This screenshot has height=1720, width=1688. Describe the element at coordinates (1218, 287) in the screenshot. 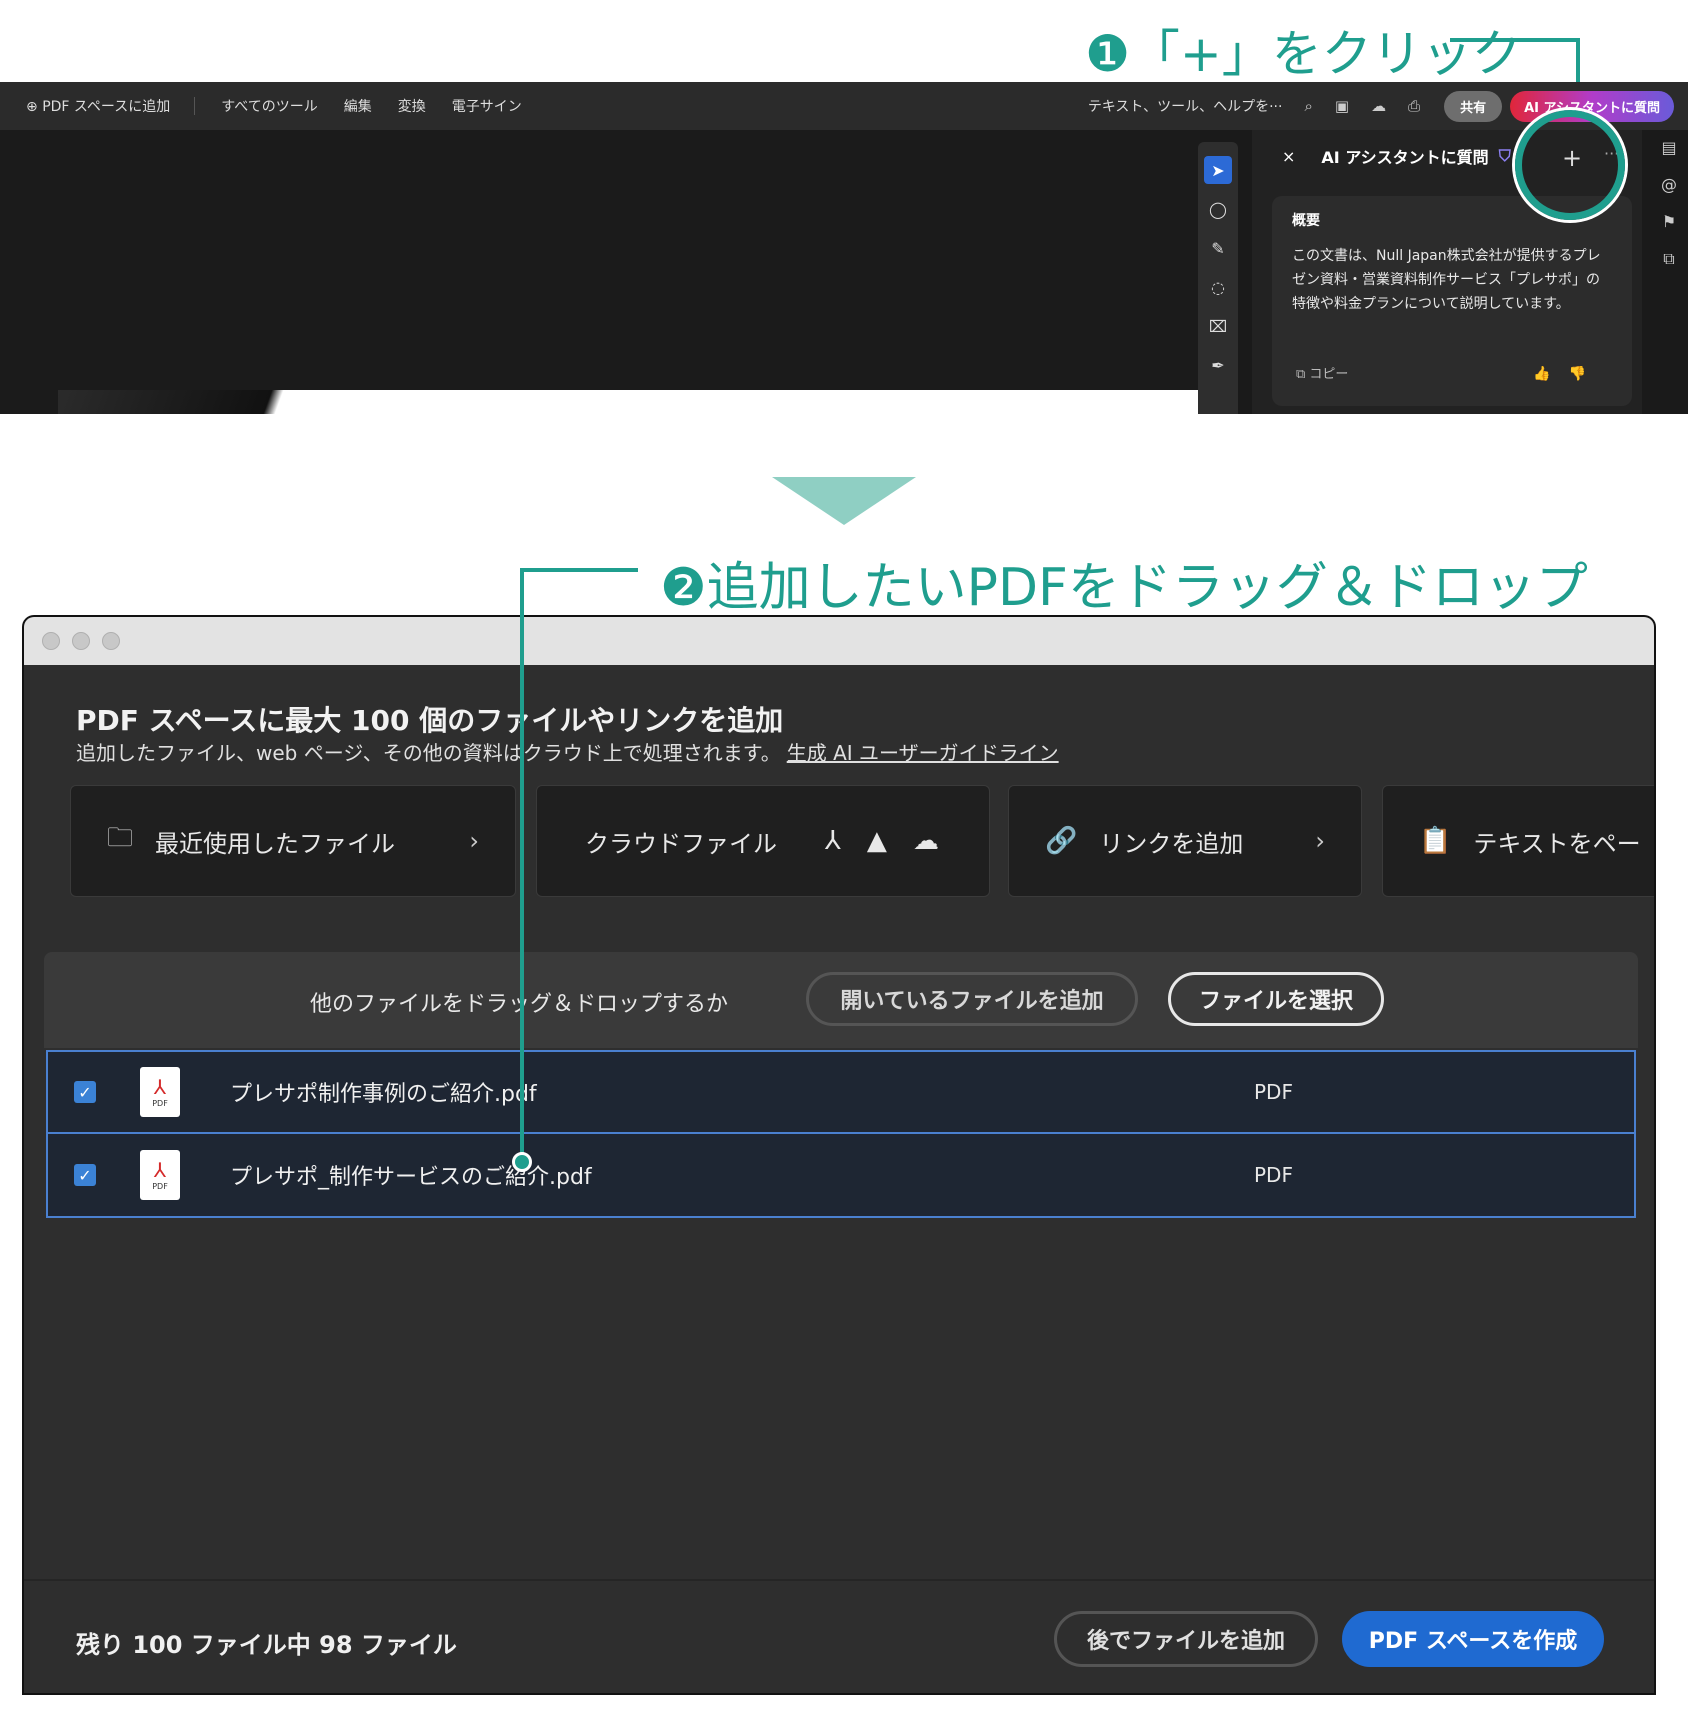

I see `lasso-tool-icon: ◌` at that location.